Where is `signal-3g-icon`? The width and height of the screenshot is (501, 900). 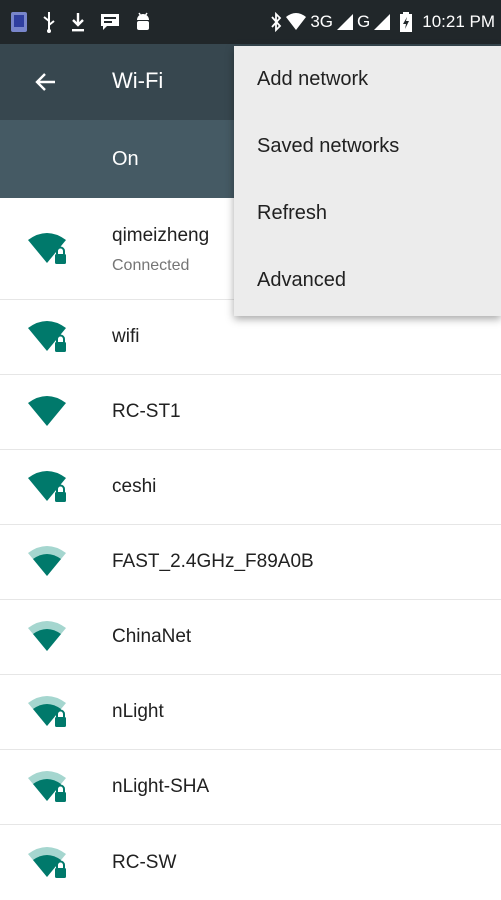 signal-3g-icon is located at coordinates (345, 22).